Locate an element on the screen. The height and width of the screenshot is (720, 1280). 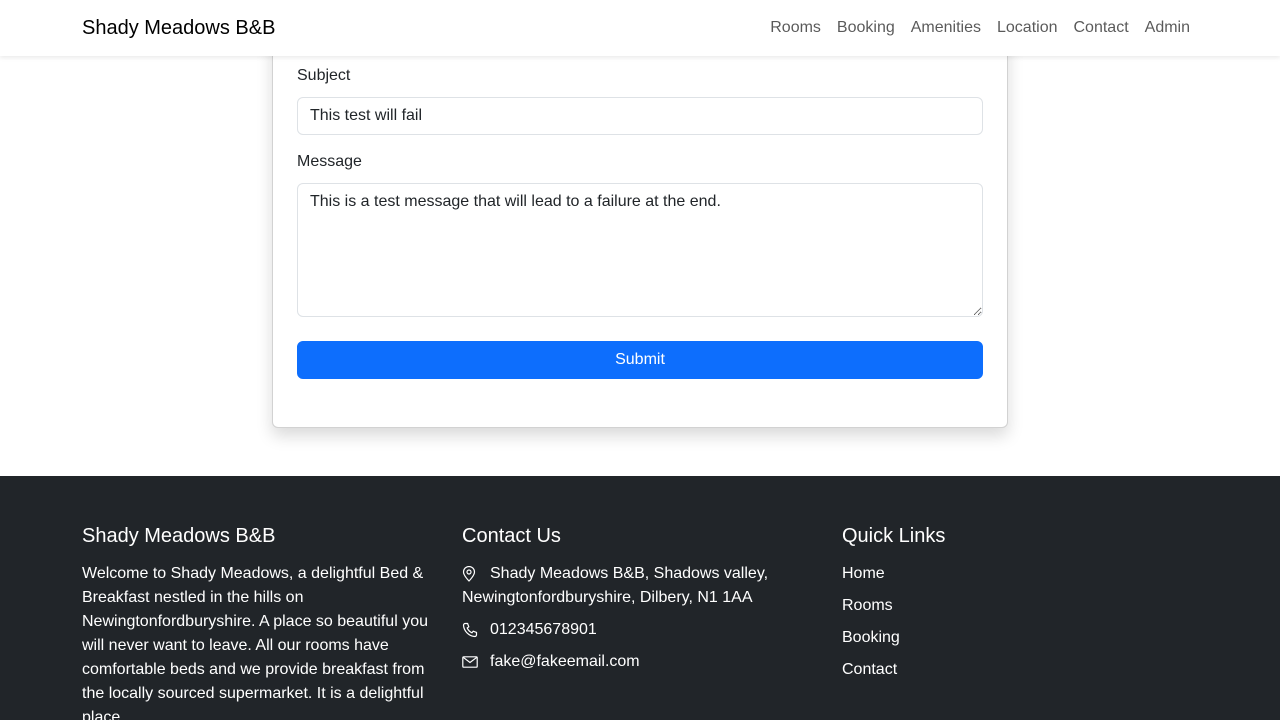
list-item: Booking is located at coordinates (1020, 638).